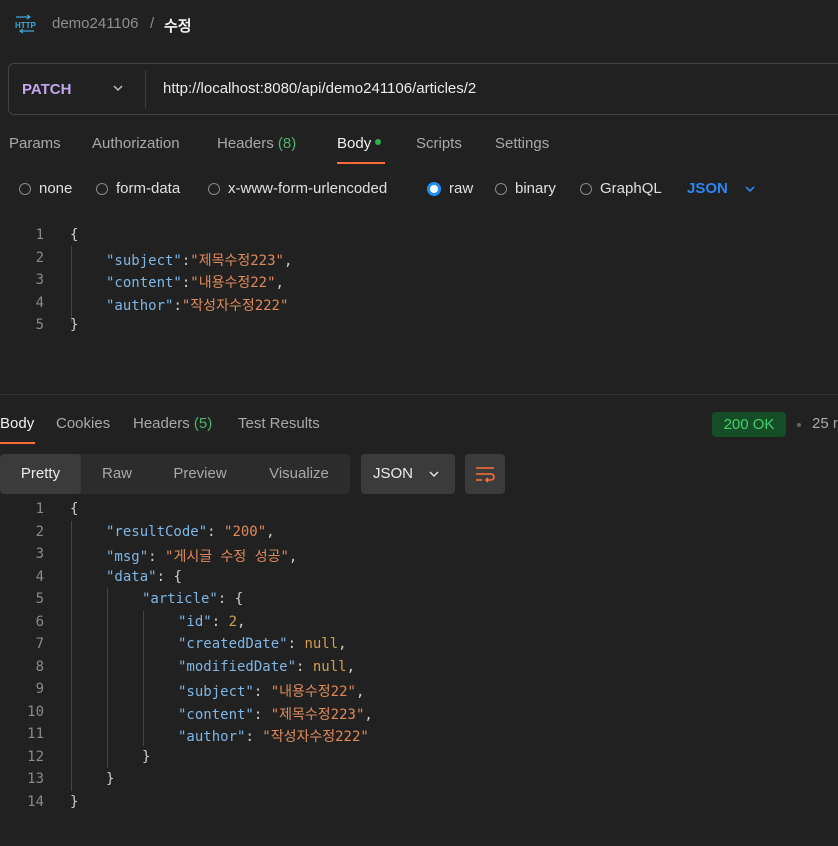 This screenshot has height=846, width=838. What do you see at coordinates (450, 188) in the screenshot?
I see `radio-raw: raw` at bounding box center [450, 188].